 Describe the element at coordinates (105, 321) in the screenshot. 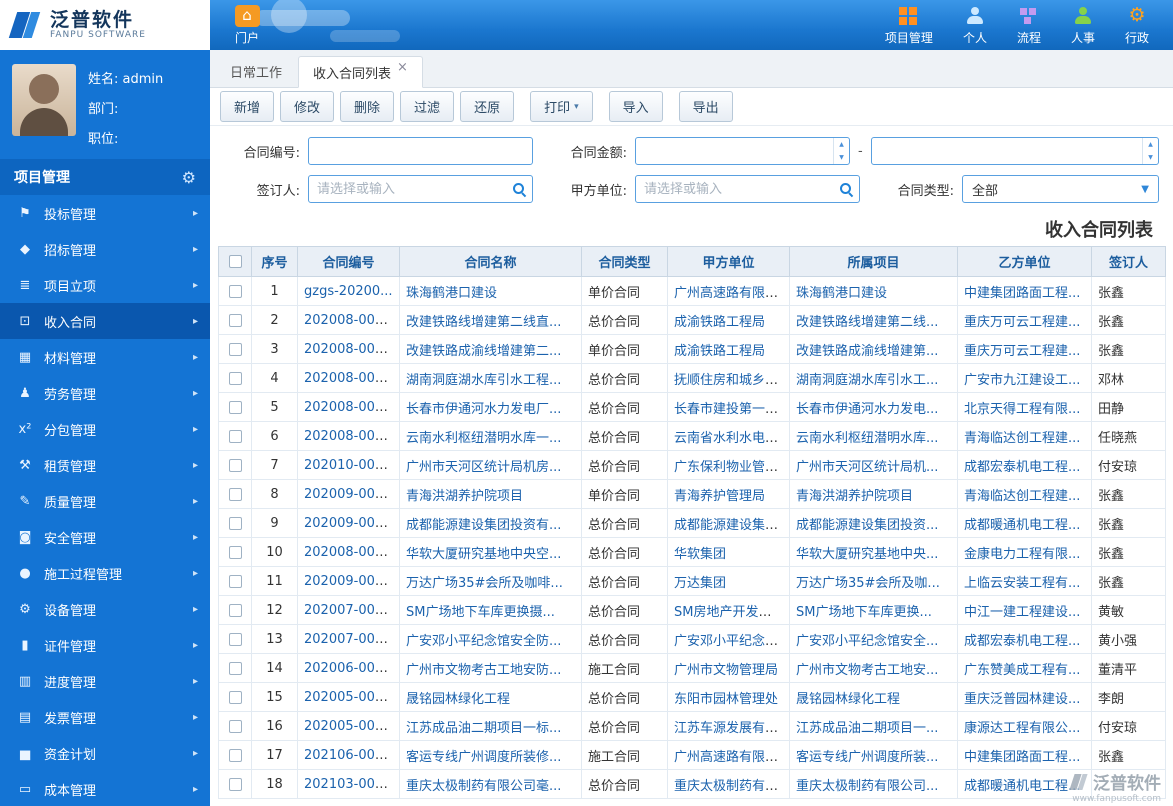

I see `sidebar-item-income-contract: ⊡ 收入合同 ▸` at that location.